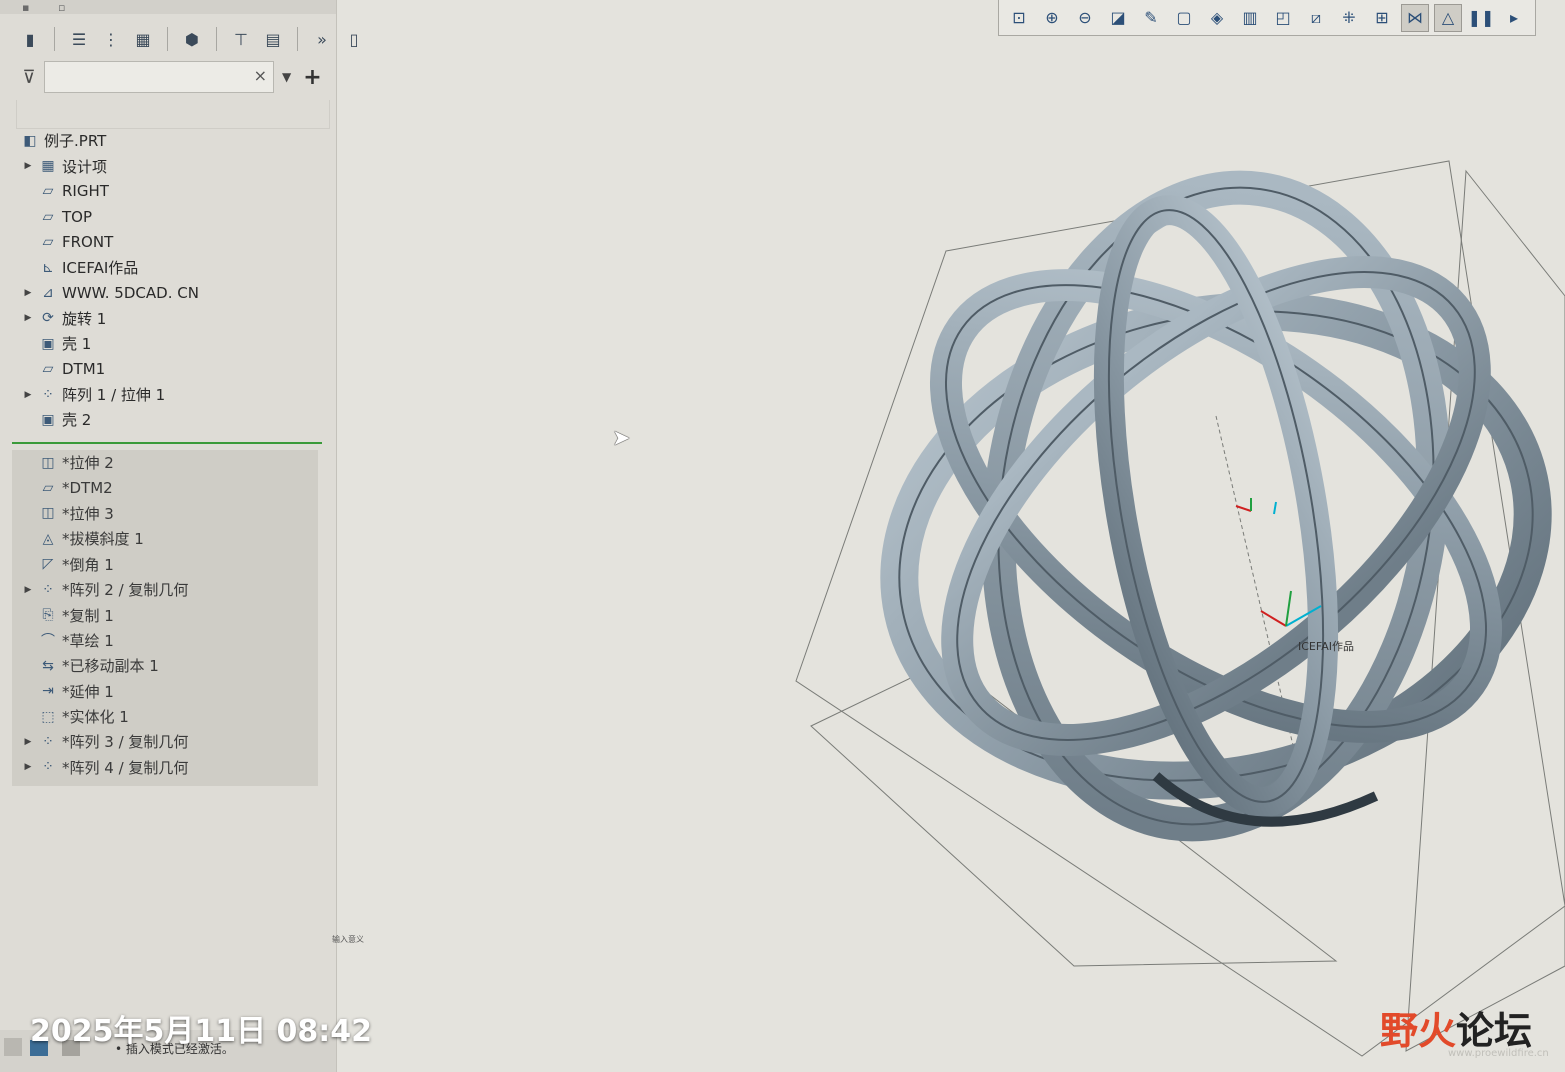 The width and height of the screenshot is (1565, 1072). What do you see at coordinates (143, 39) in the screenshot?
I see `table-icon: ▦` at bounding box center [143, 39].